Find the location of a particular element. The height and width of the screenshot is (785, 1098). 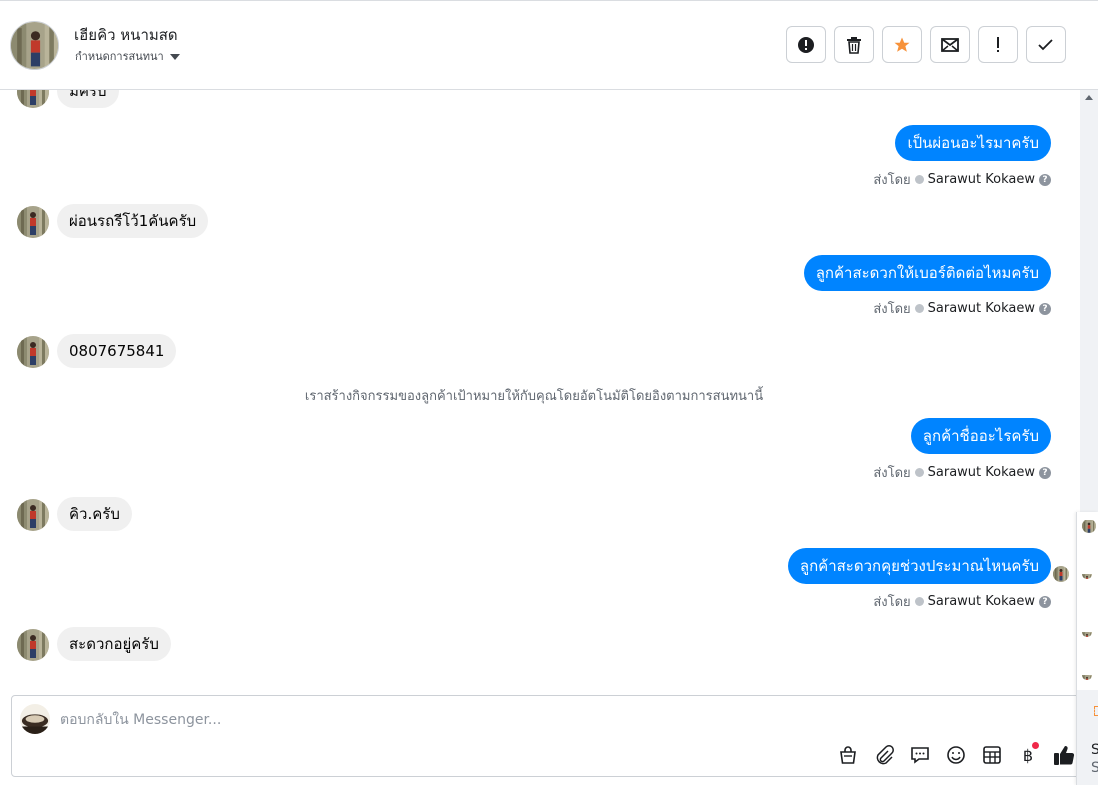

incoming-message: คิว.ครับ is located at coordinates (94, 514).